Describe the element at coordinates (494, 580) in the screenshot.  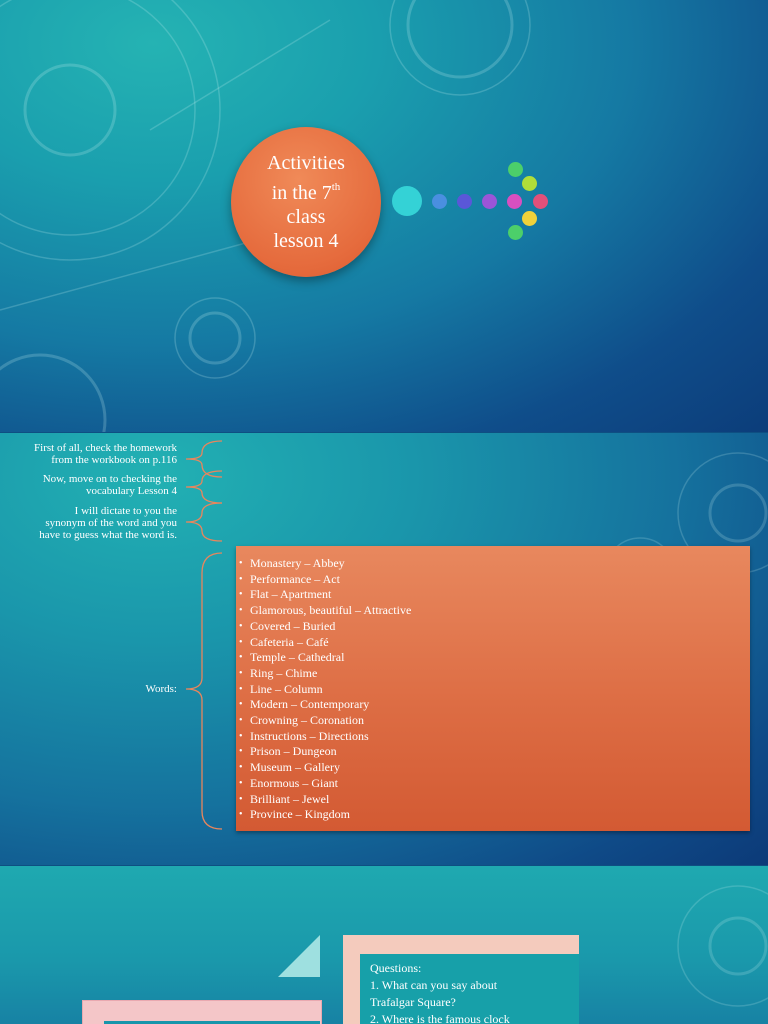
I see `word-pair: Performance – Act` at that location.